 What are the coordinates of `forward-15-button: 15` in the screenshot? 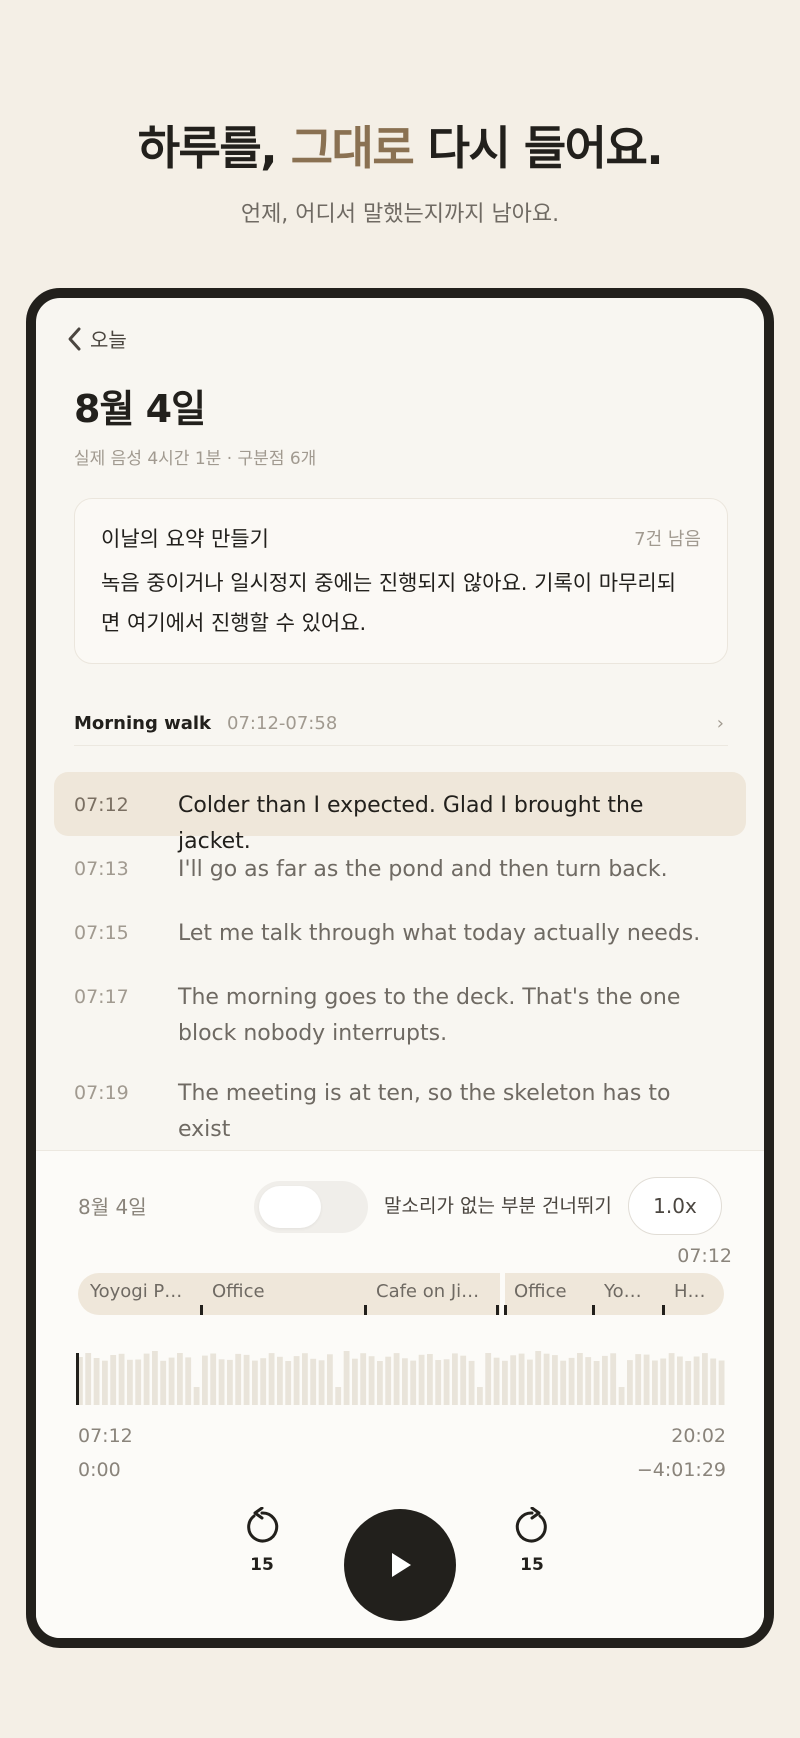 It's located at (532, 1540).